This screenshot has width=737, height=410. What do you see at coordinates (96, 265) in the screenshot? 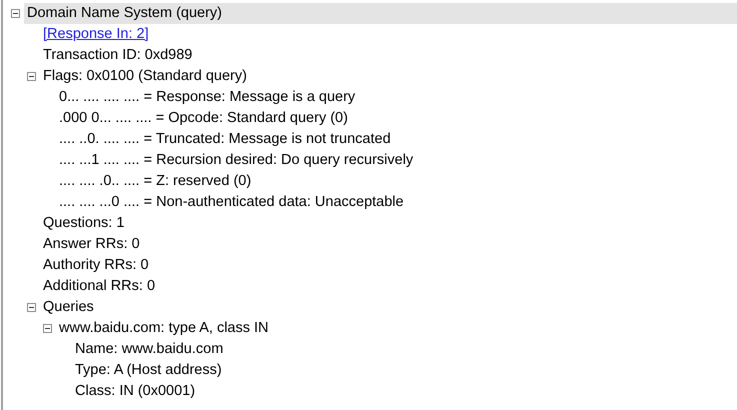
I see `tree-item: Authority RRs: 0` at bounding box center [96, 265].